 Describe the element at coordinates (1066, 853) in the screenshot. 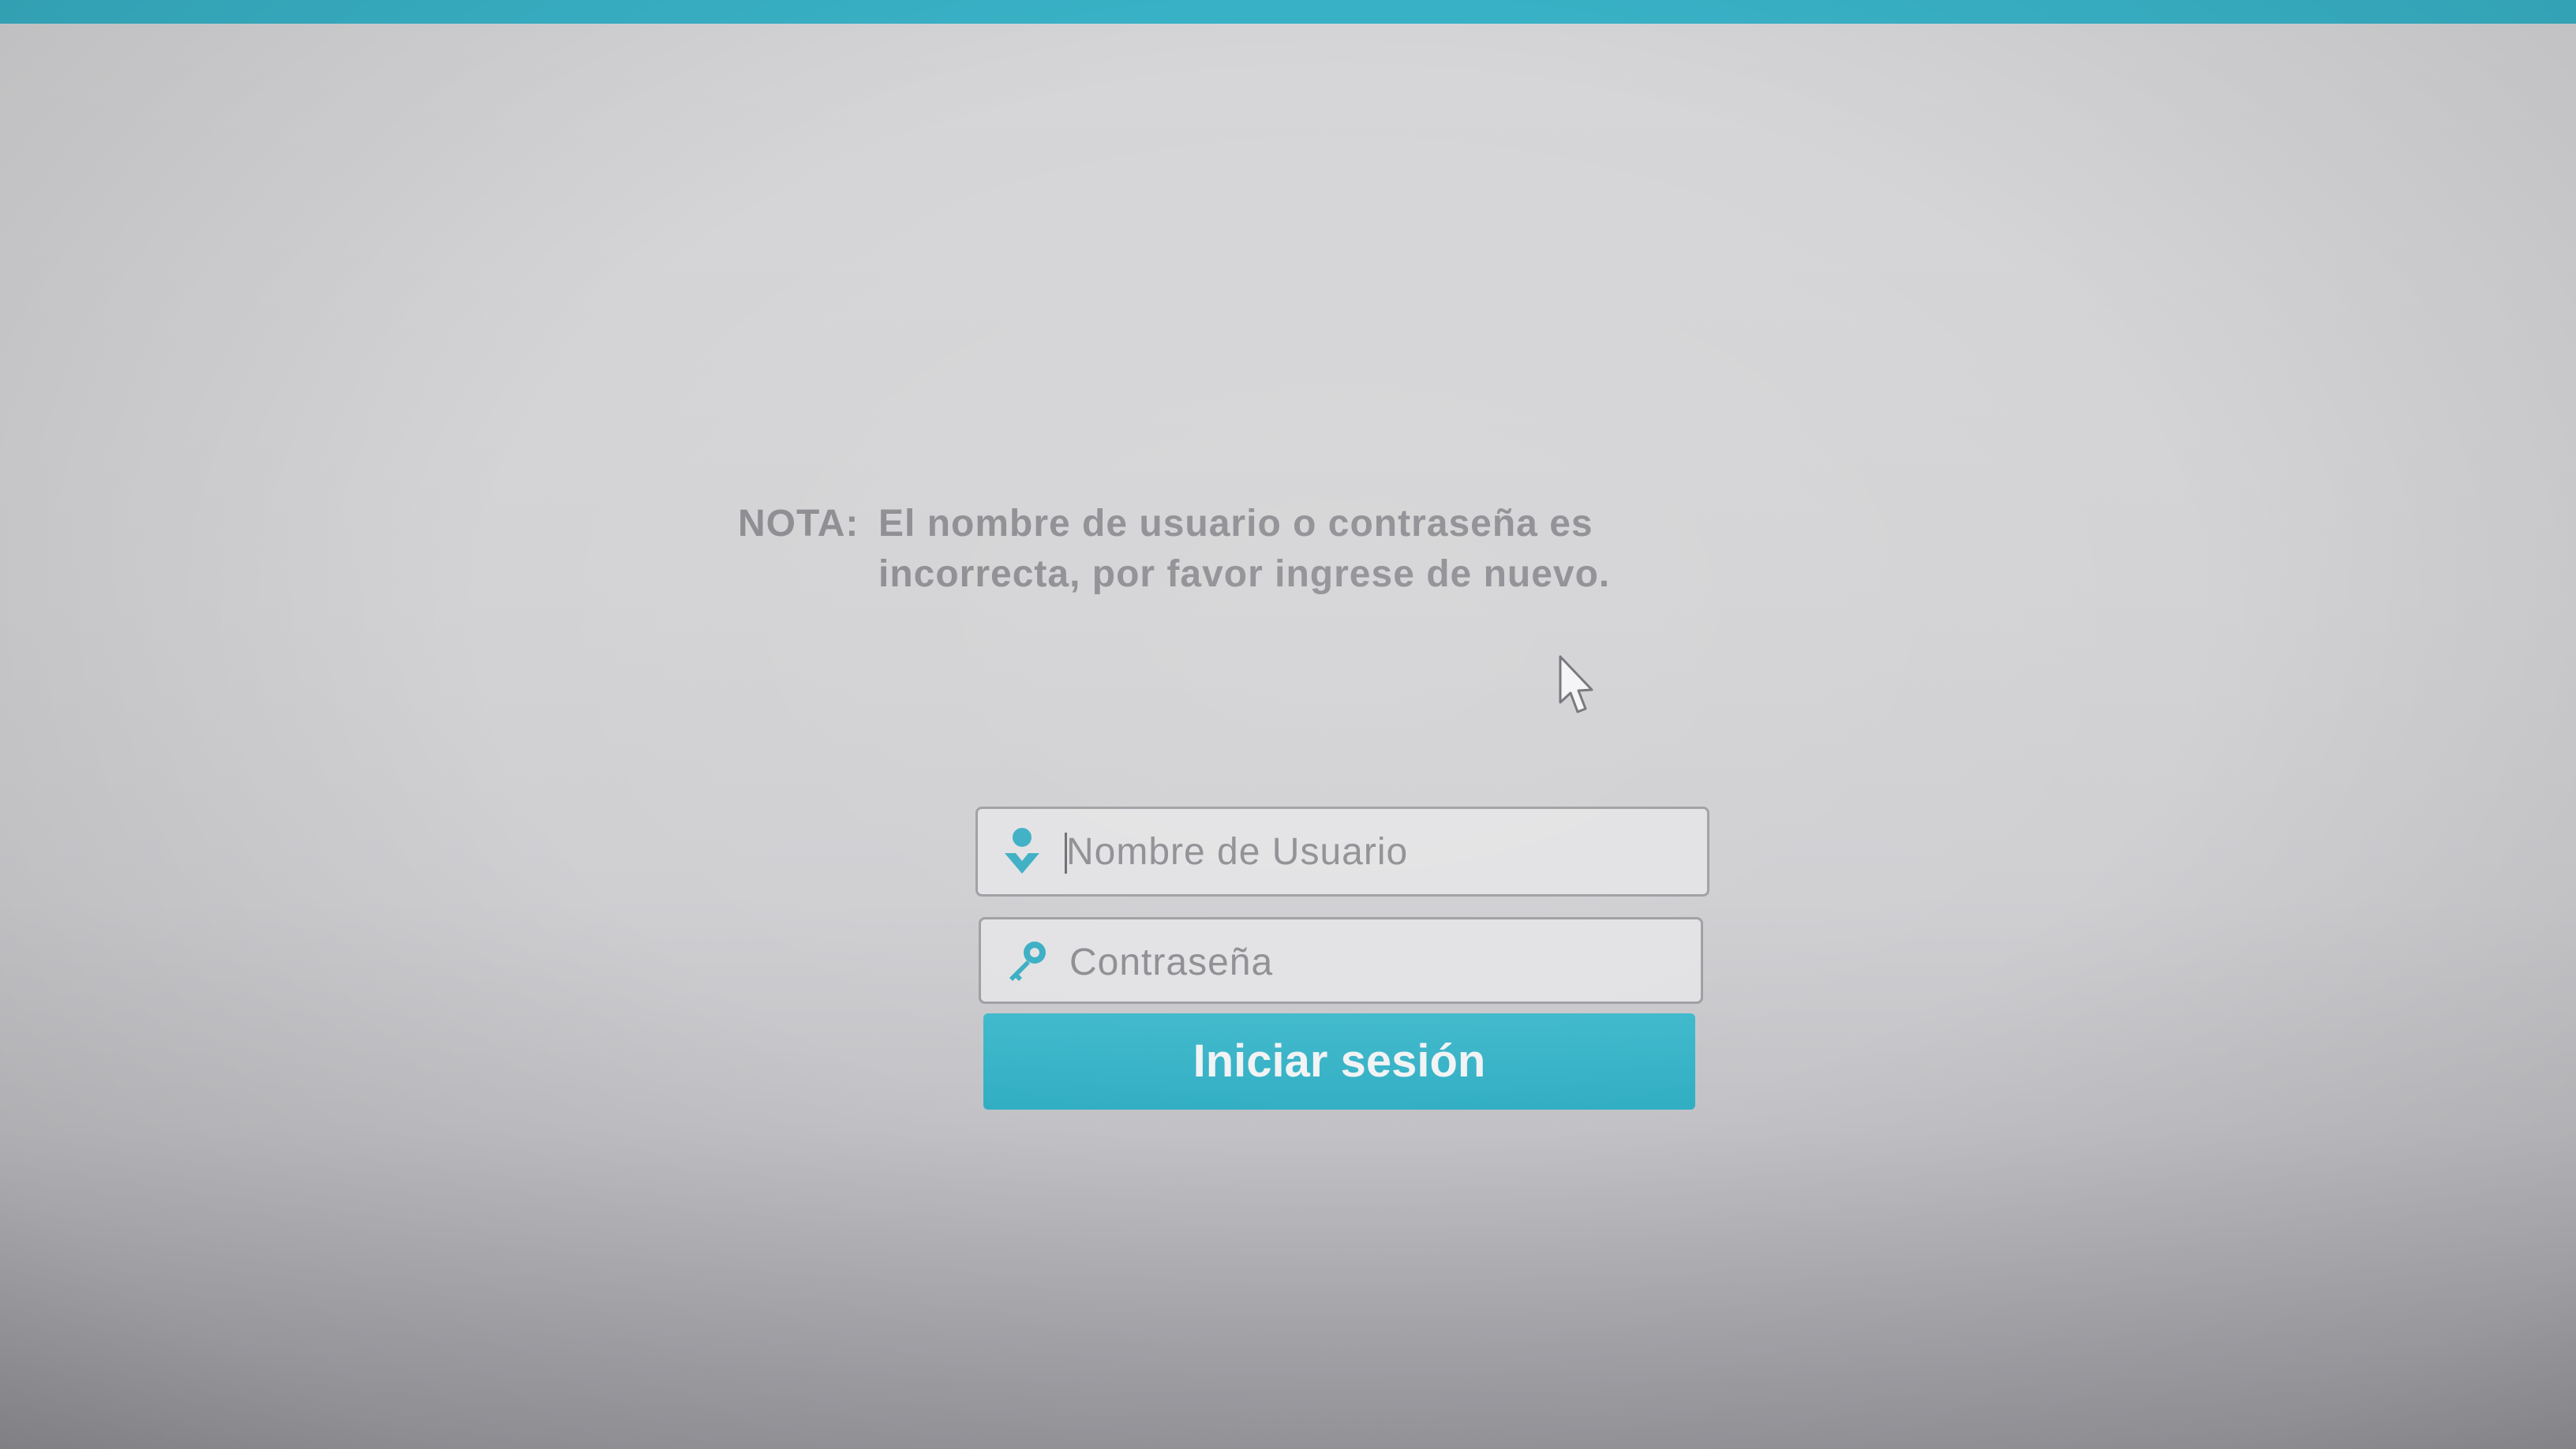

I see `text-caret` at that location.